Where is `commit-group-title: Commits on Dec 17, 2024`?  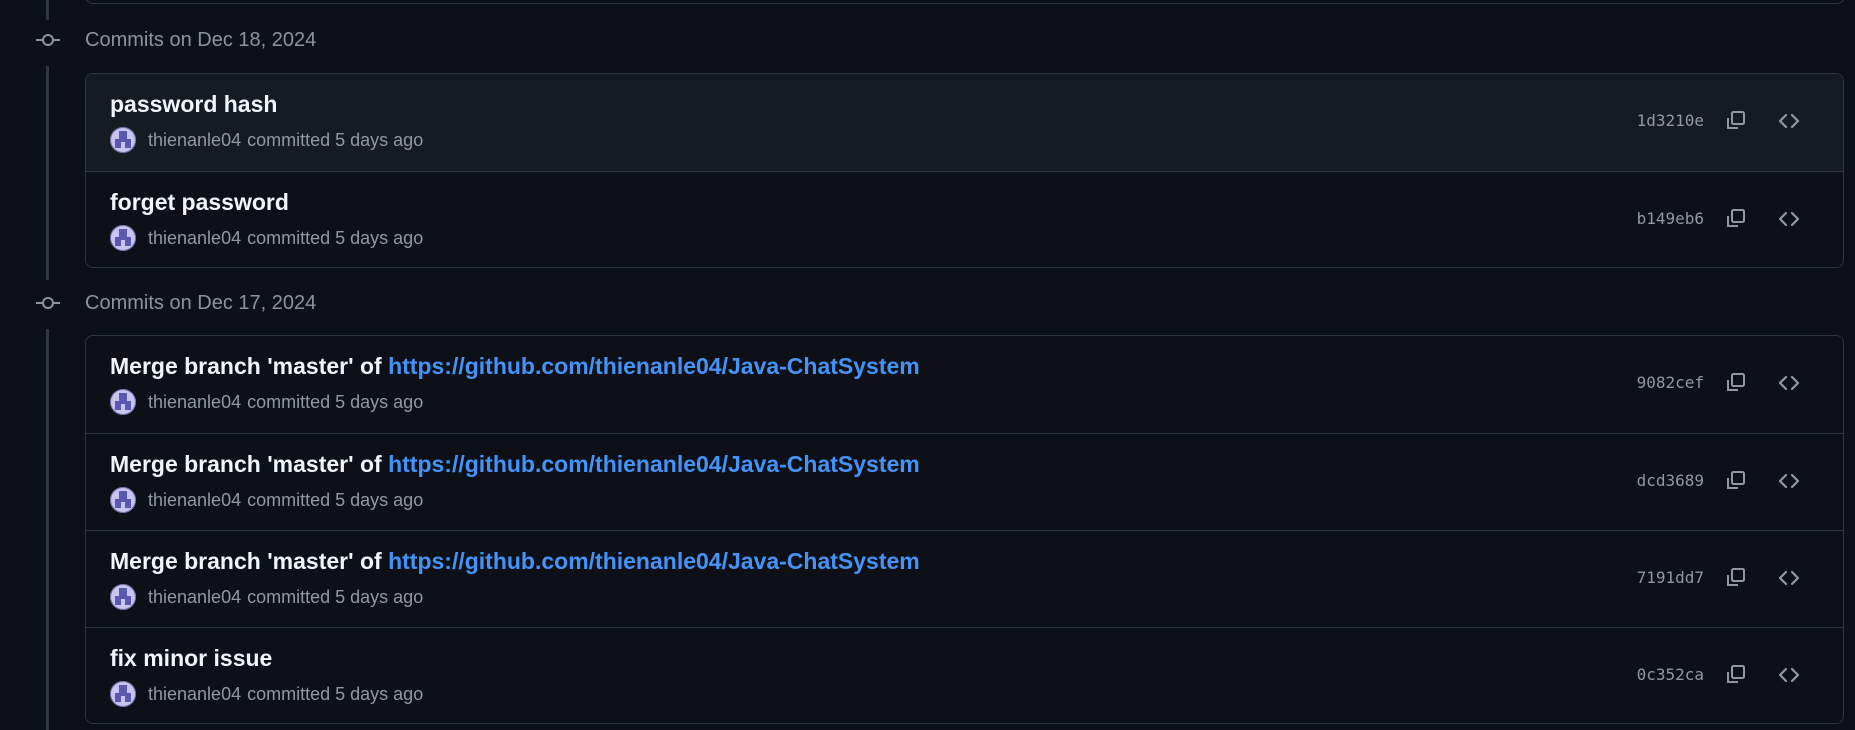
commit-group-title: Commits on Dec 17, 2024 is located at coordinates (201, 302).